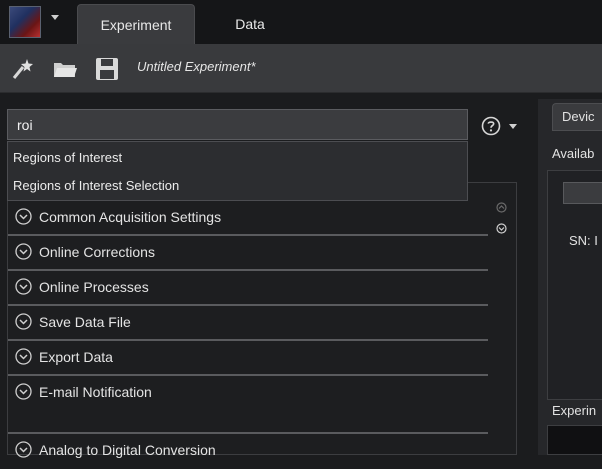 The width and height of the screenshot is (602, 469). What do you see at coordinates (301, 68) in the screenshot?
I see `toolbar` at bounding box center [301, 68].